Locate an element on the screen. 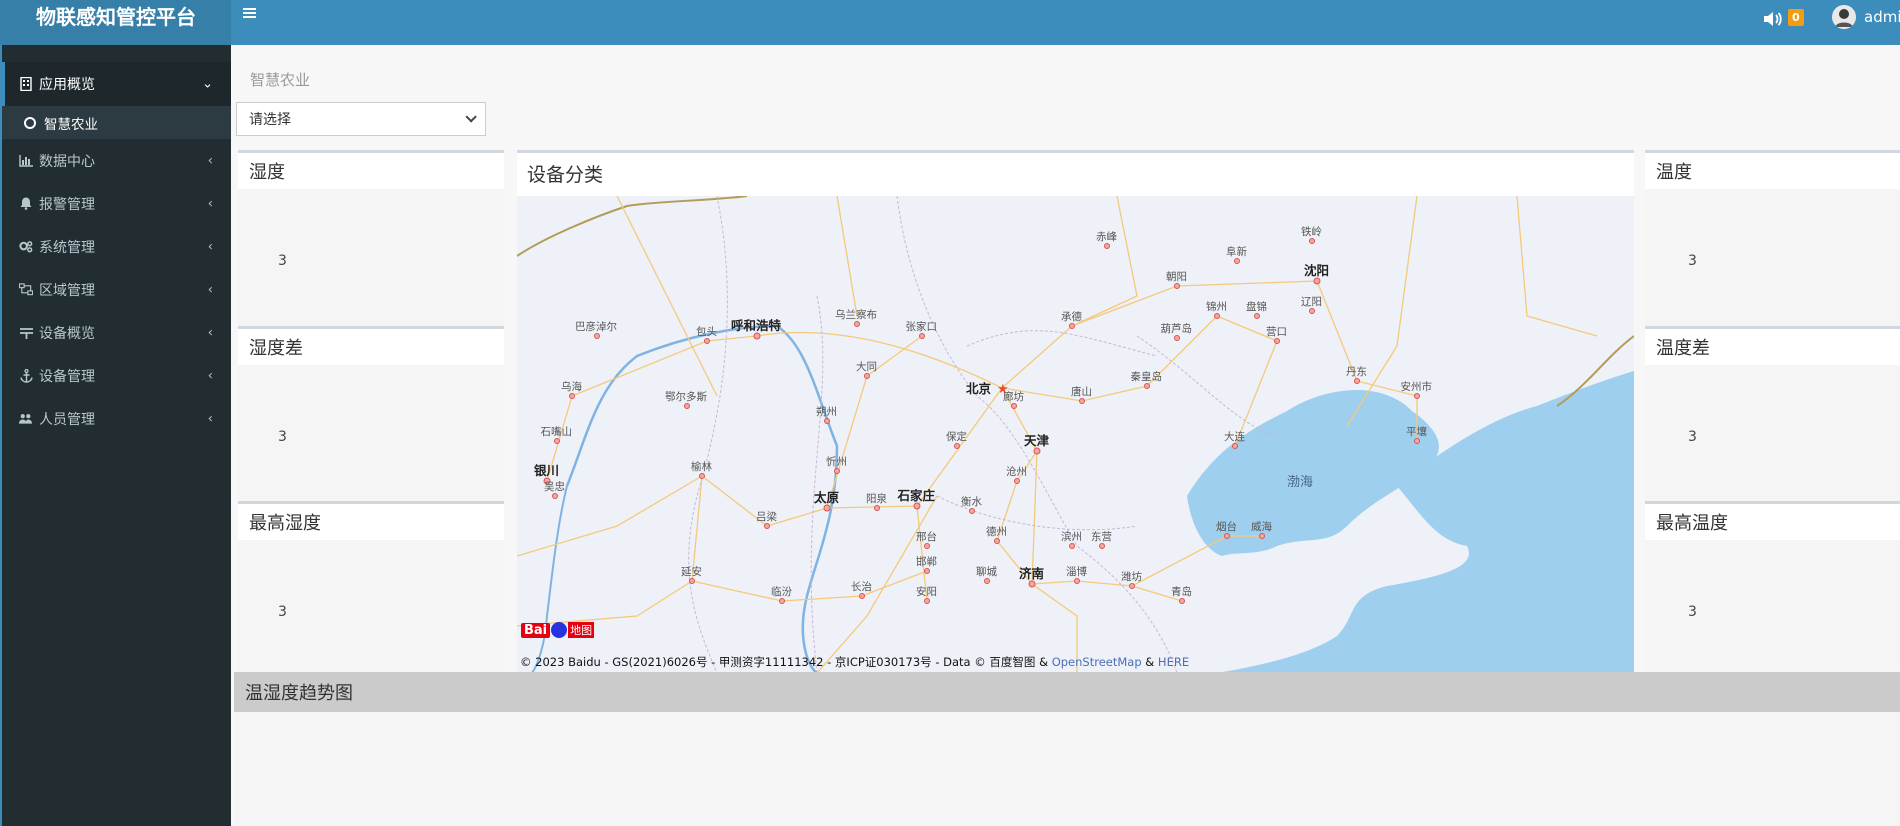 Image resolution: width=1900 pixels, height=826 pixels. city-label: 唐山 is located at coordinates (1081, 391).